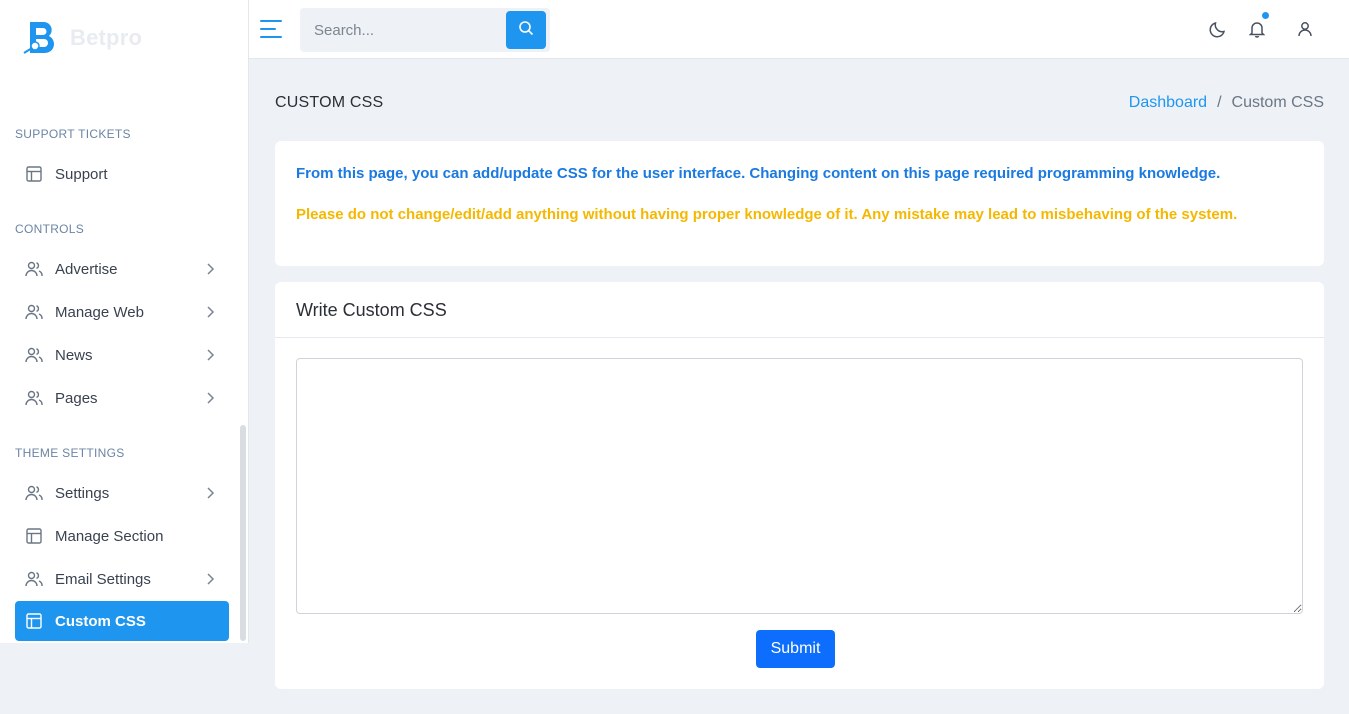 This screenshot has width=1349, height=714. Describe the element at coordinates (42, 38) in the screenshot. I see `logo-icon` at that location.